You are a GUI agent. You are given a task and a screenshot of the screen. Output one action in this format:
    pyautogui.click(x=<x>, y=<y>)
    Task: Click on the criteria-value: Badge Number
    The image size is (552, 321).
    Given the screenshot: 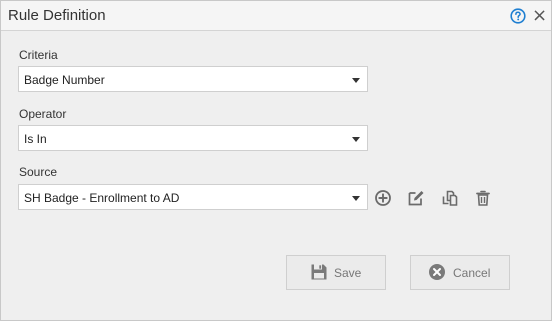 What is the action you would take?
    pyautogui.click(x=64, y=80)
    